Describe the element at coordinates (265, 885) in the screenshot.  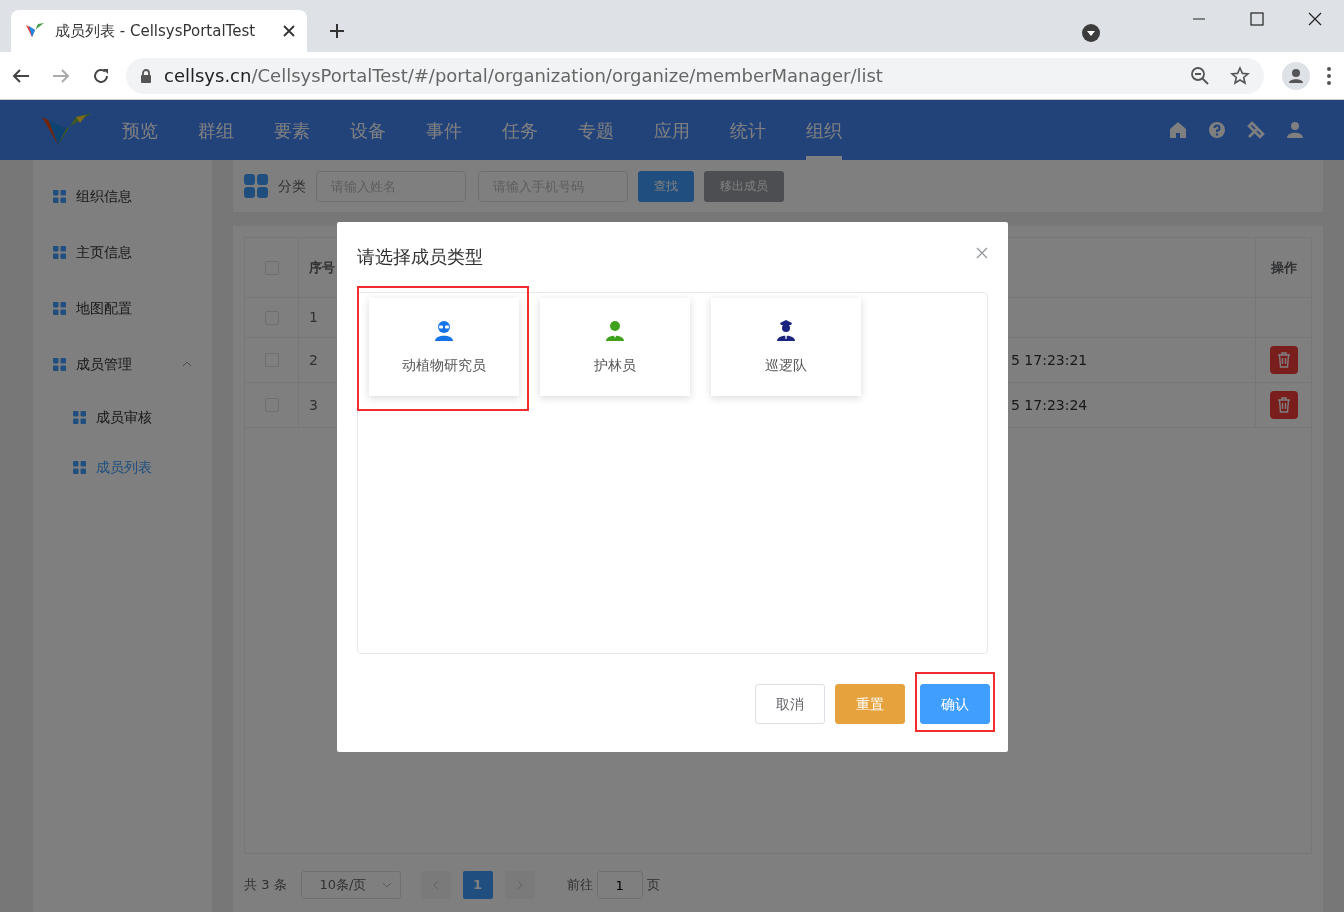
I see `total-count: 共 3 条` at that location.